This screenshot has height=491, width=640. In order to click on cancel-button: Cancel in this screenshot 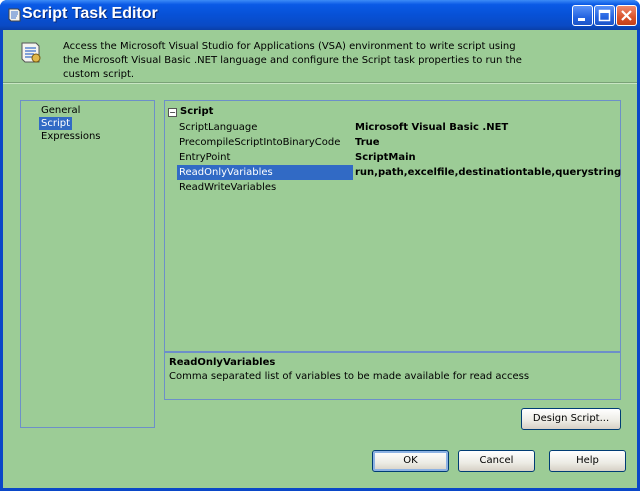, I will do `click(496, 461)`.